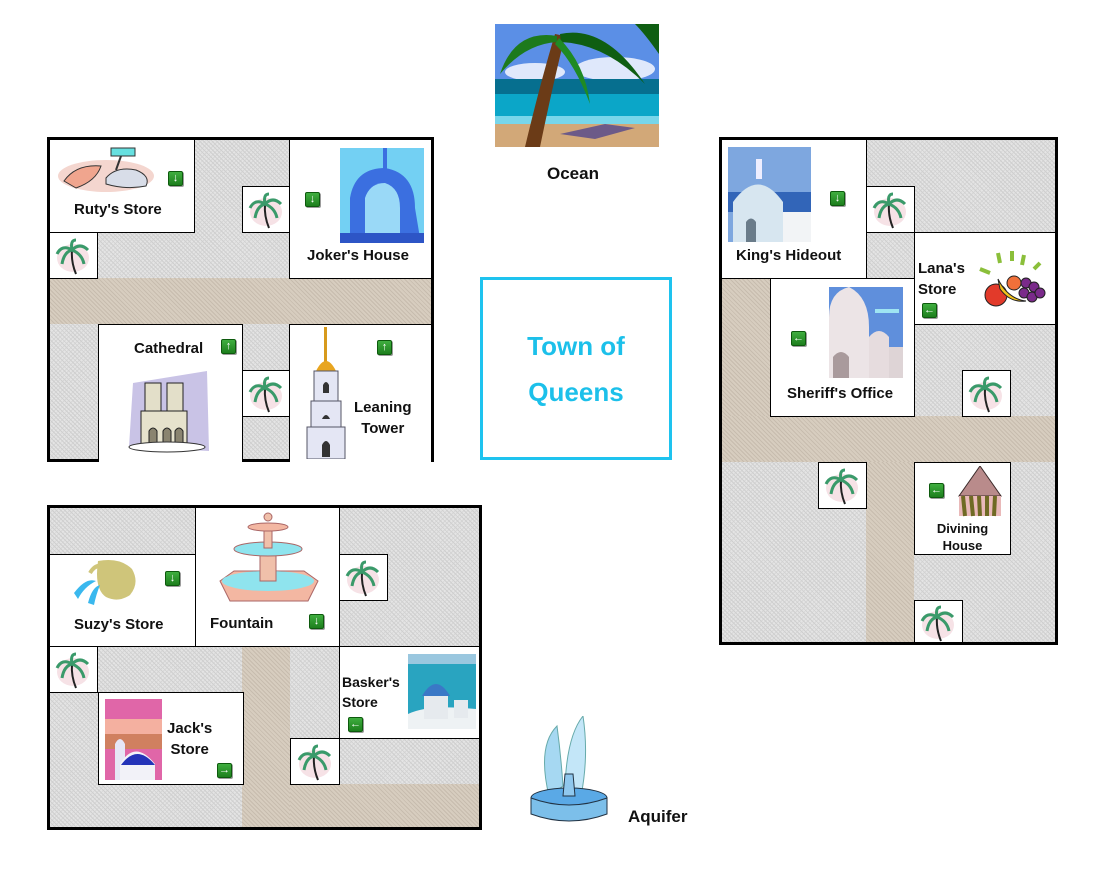  I want to click on town-title: Town of Queens, so click(576, 368).